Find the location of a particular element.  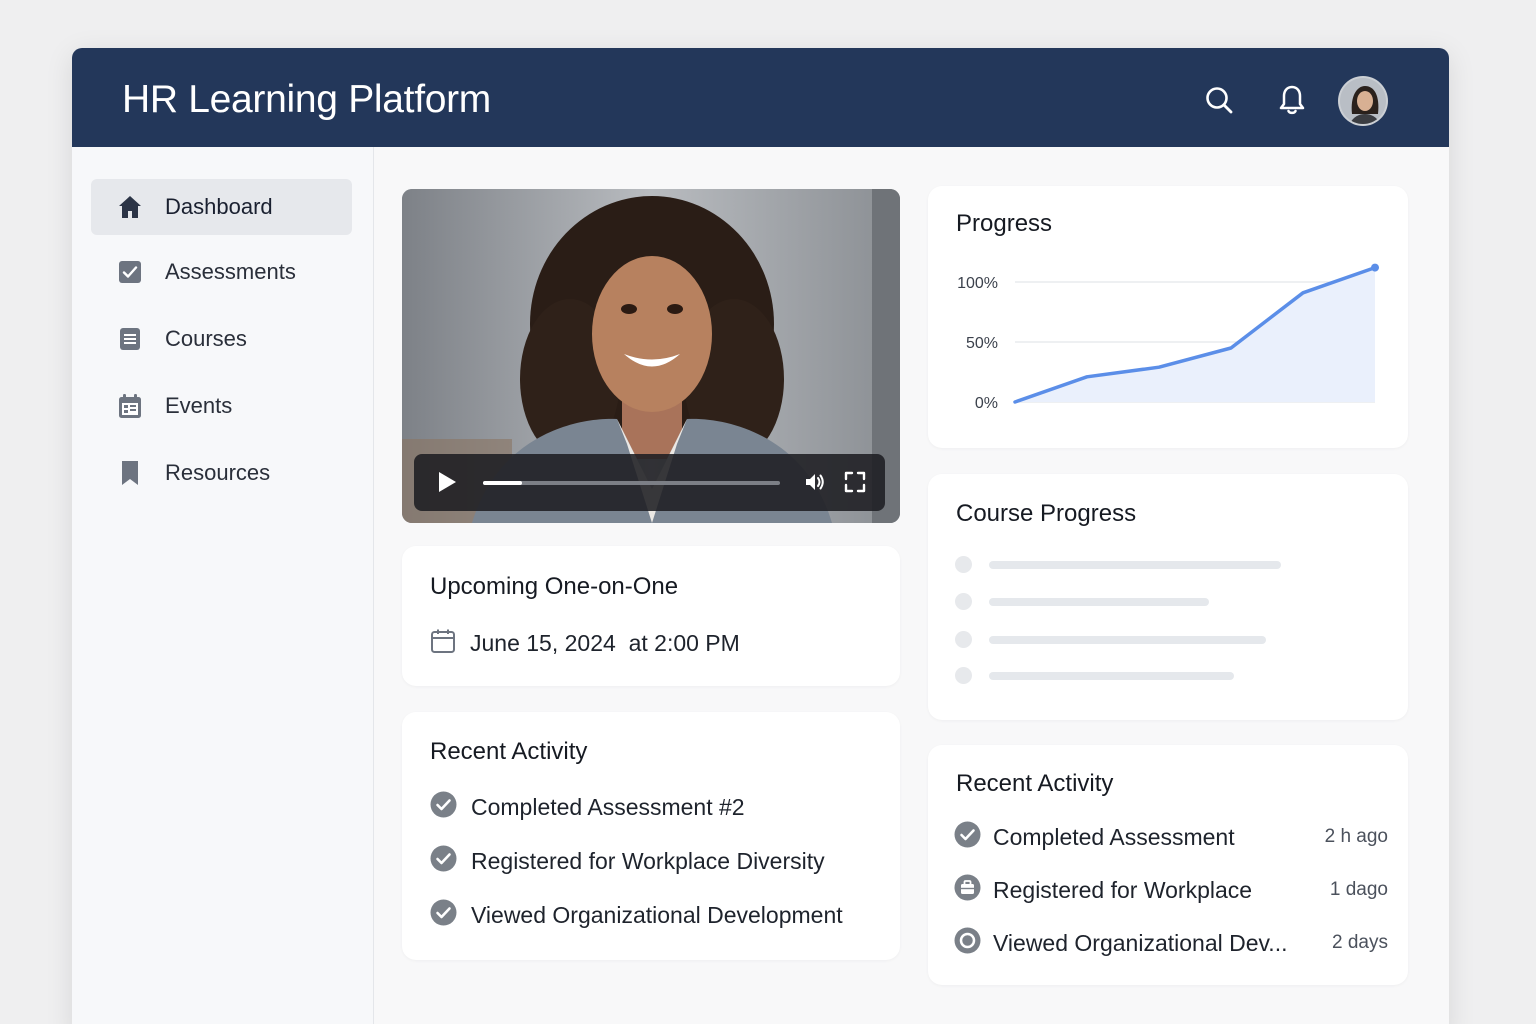

top-bar: HR Learning Platform is located at coordinates (760, 97).